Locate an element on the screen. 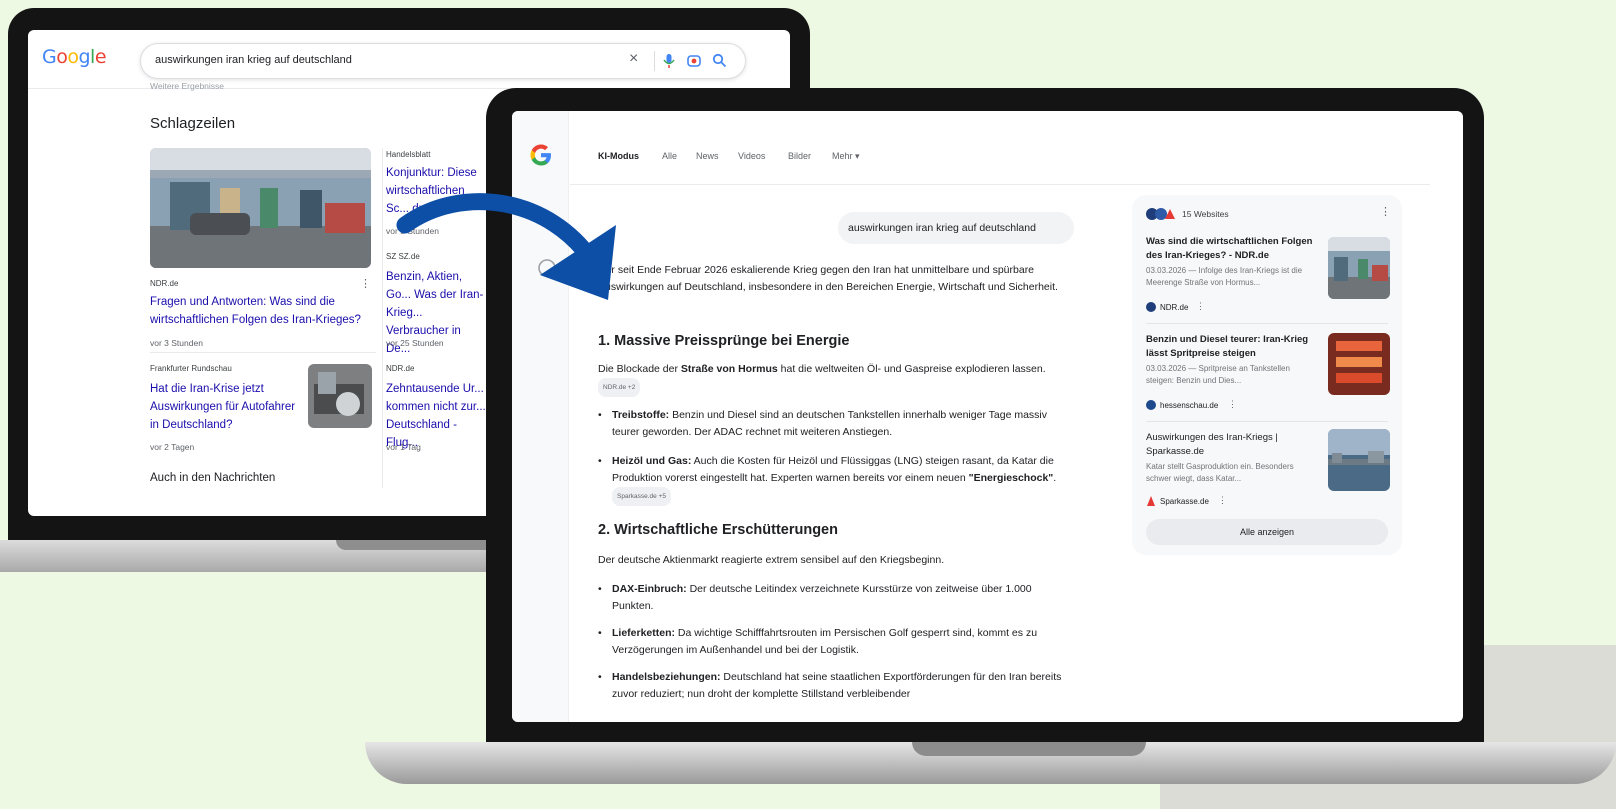  tab-mehr: Mehr ▾ is located at coordinates (846, 156).